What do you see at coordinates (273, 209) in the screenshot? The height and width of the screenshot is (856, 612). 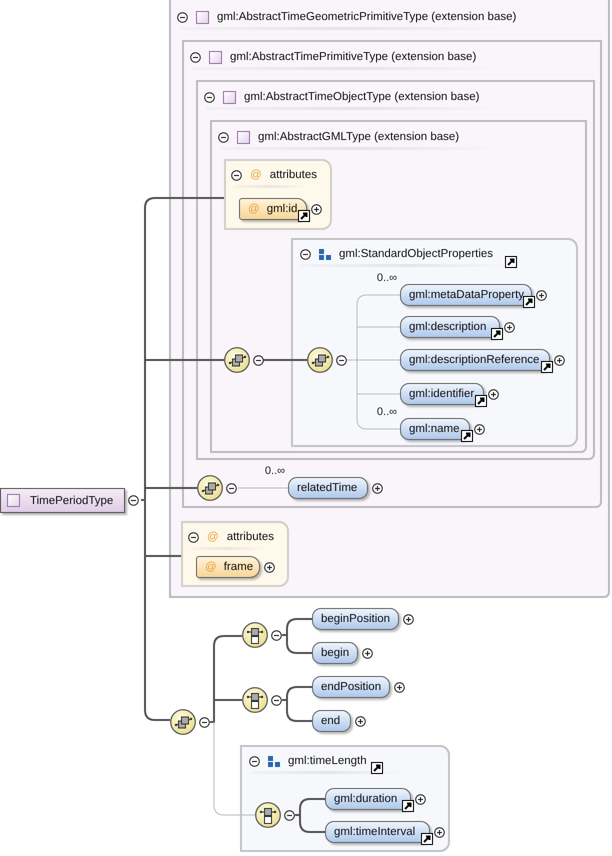 I see `attribute-node: @ gml:id` at bounding box center [273, 209].